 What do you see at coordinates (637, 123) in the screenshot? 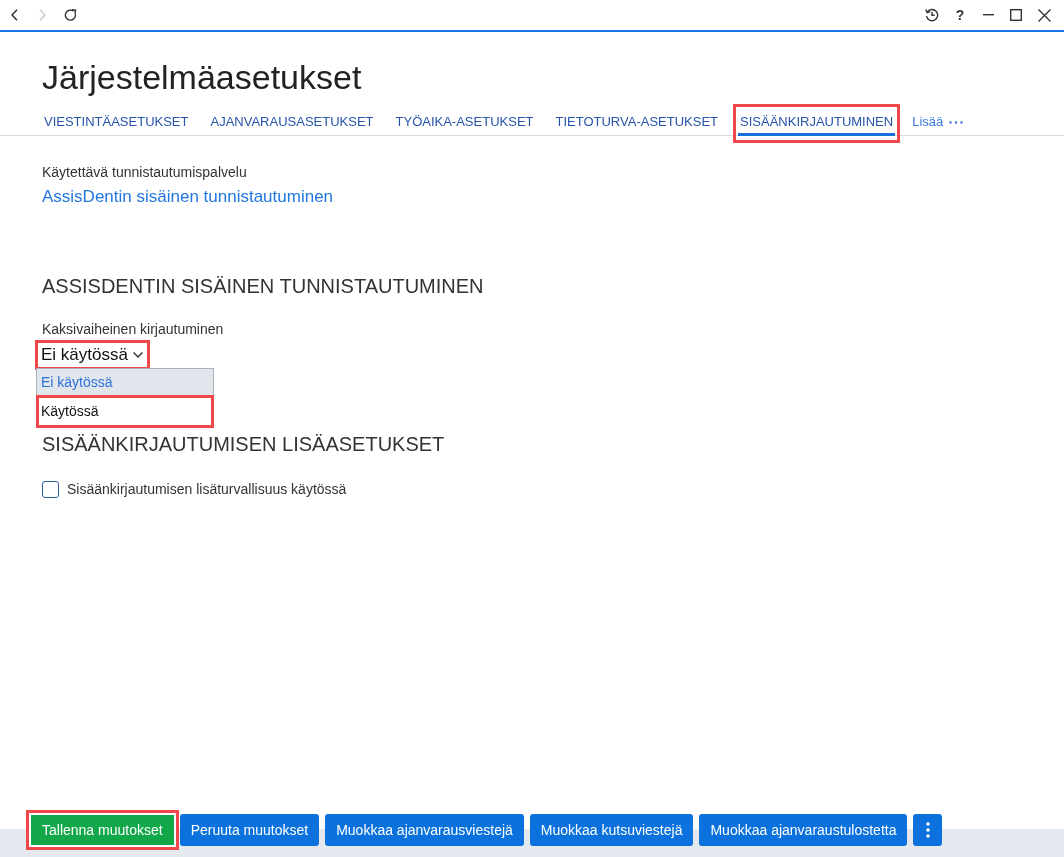
I see `tab: TIETOTURVA-ASETUKSET` at bounding box center [637, 123].